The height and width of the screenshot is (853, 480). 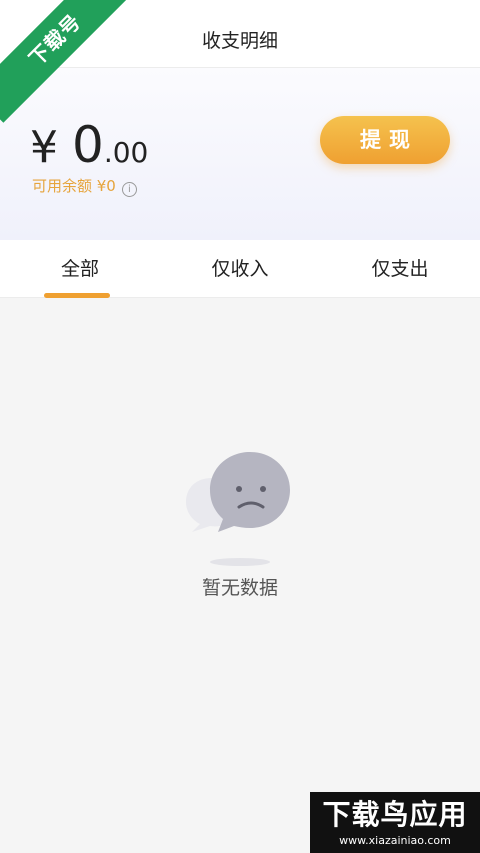 I want to click on tab-expense-only: 仅支出, so click(x=400, y=269).